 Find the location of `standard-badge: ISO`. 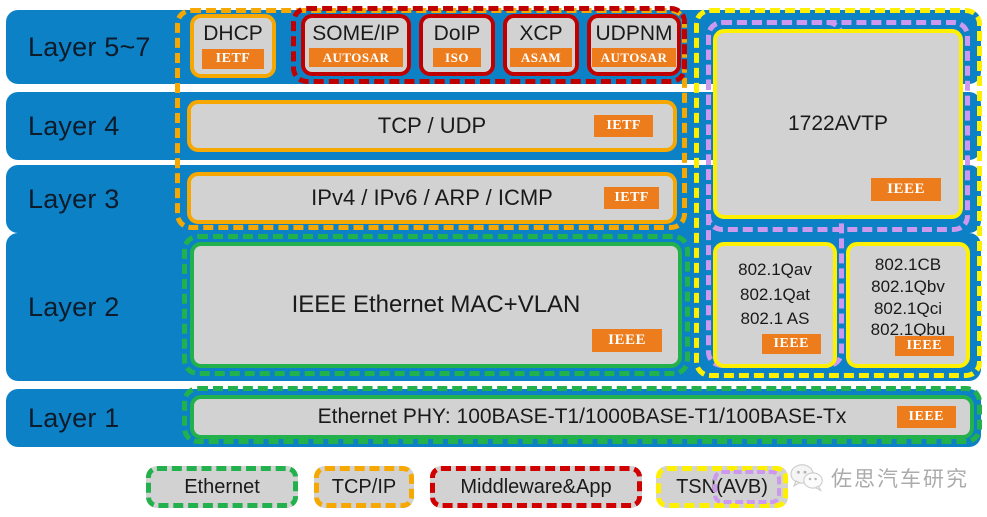

standard-badge: ISO is located at coordinates (457, 58).